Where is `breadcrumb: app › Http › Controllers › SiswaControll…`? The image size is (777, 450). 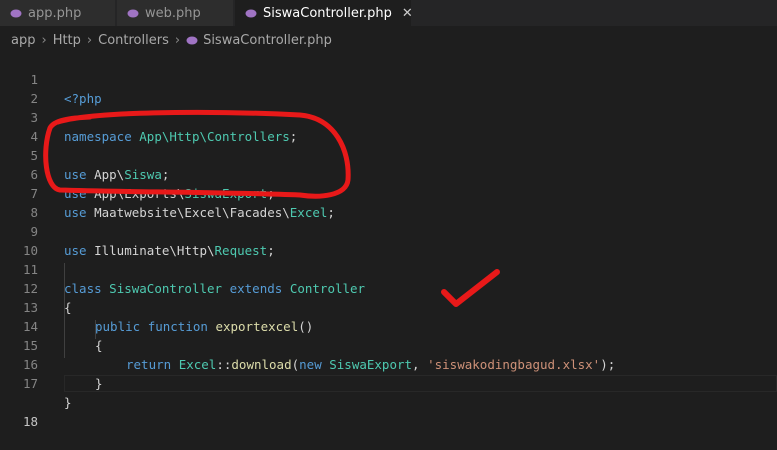 breadcrumb: app › Http › Controllers › SiswaControll… is located at coordinates (388, 40).